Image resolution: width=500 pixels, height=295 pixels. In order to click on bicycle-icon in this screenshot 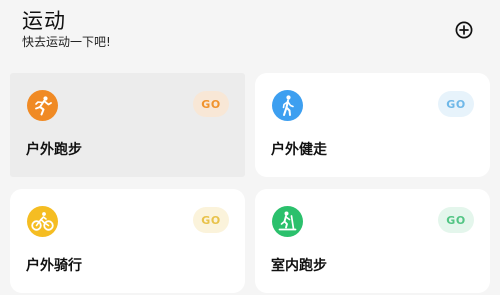, I will do `click(42, 221)`.